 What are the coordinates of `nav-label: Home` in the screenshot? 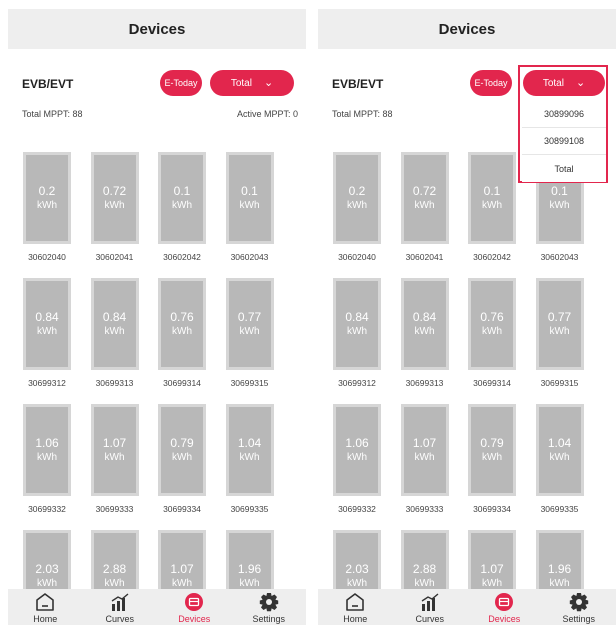 It's located at (45, 619).